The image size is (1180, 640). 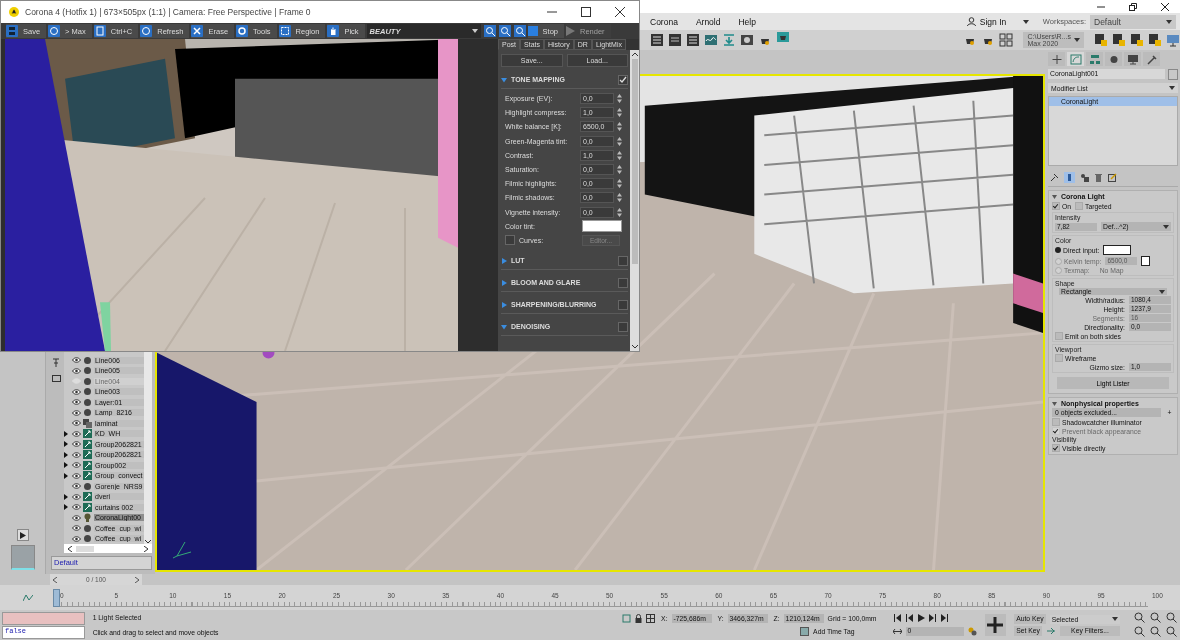 I want to click on window-title: Corona 4 (Hotfix 1) | 673×505px (1:1) | Camera: Free Perspective | Frame 0, so click(x=168, y=12).